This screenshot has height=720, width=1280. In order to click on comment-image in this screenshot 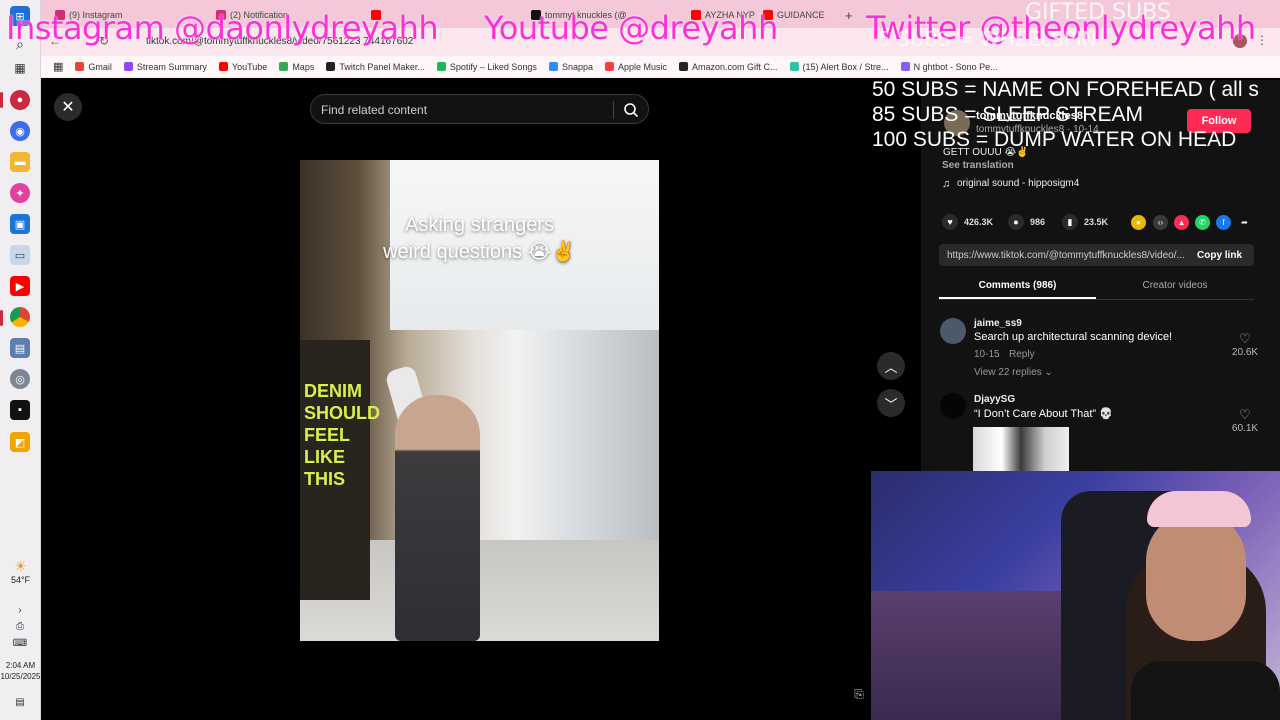, I will do `click(1021, 449)`.